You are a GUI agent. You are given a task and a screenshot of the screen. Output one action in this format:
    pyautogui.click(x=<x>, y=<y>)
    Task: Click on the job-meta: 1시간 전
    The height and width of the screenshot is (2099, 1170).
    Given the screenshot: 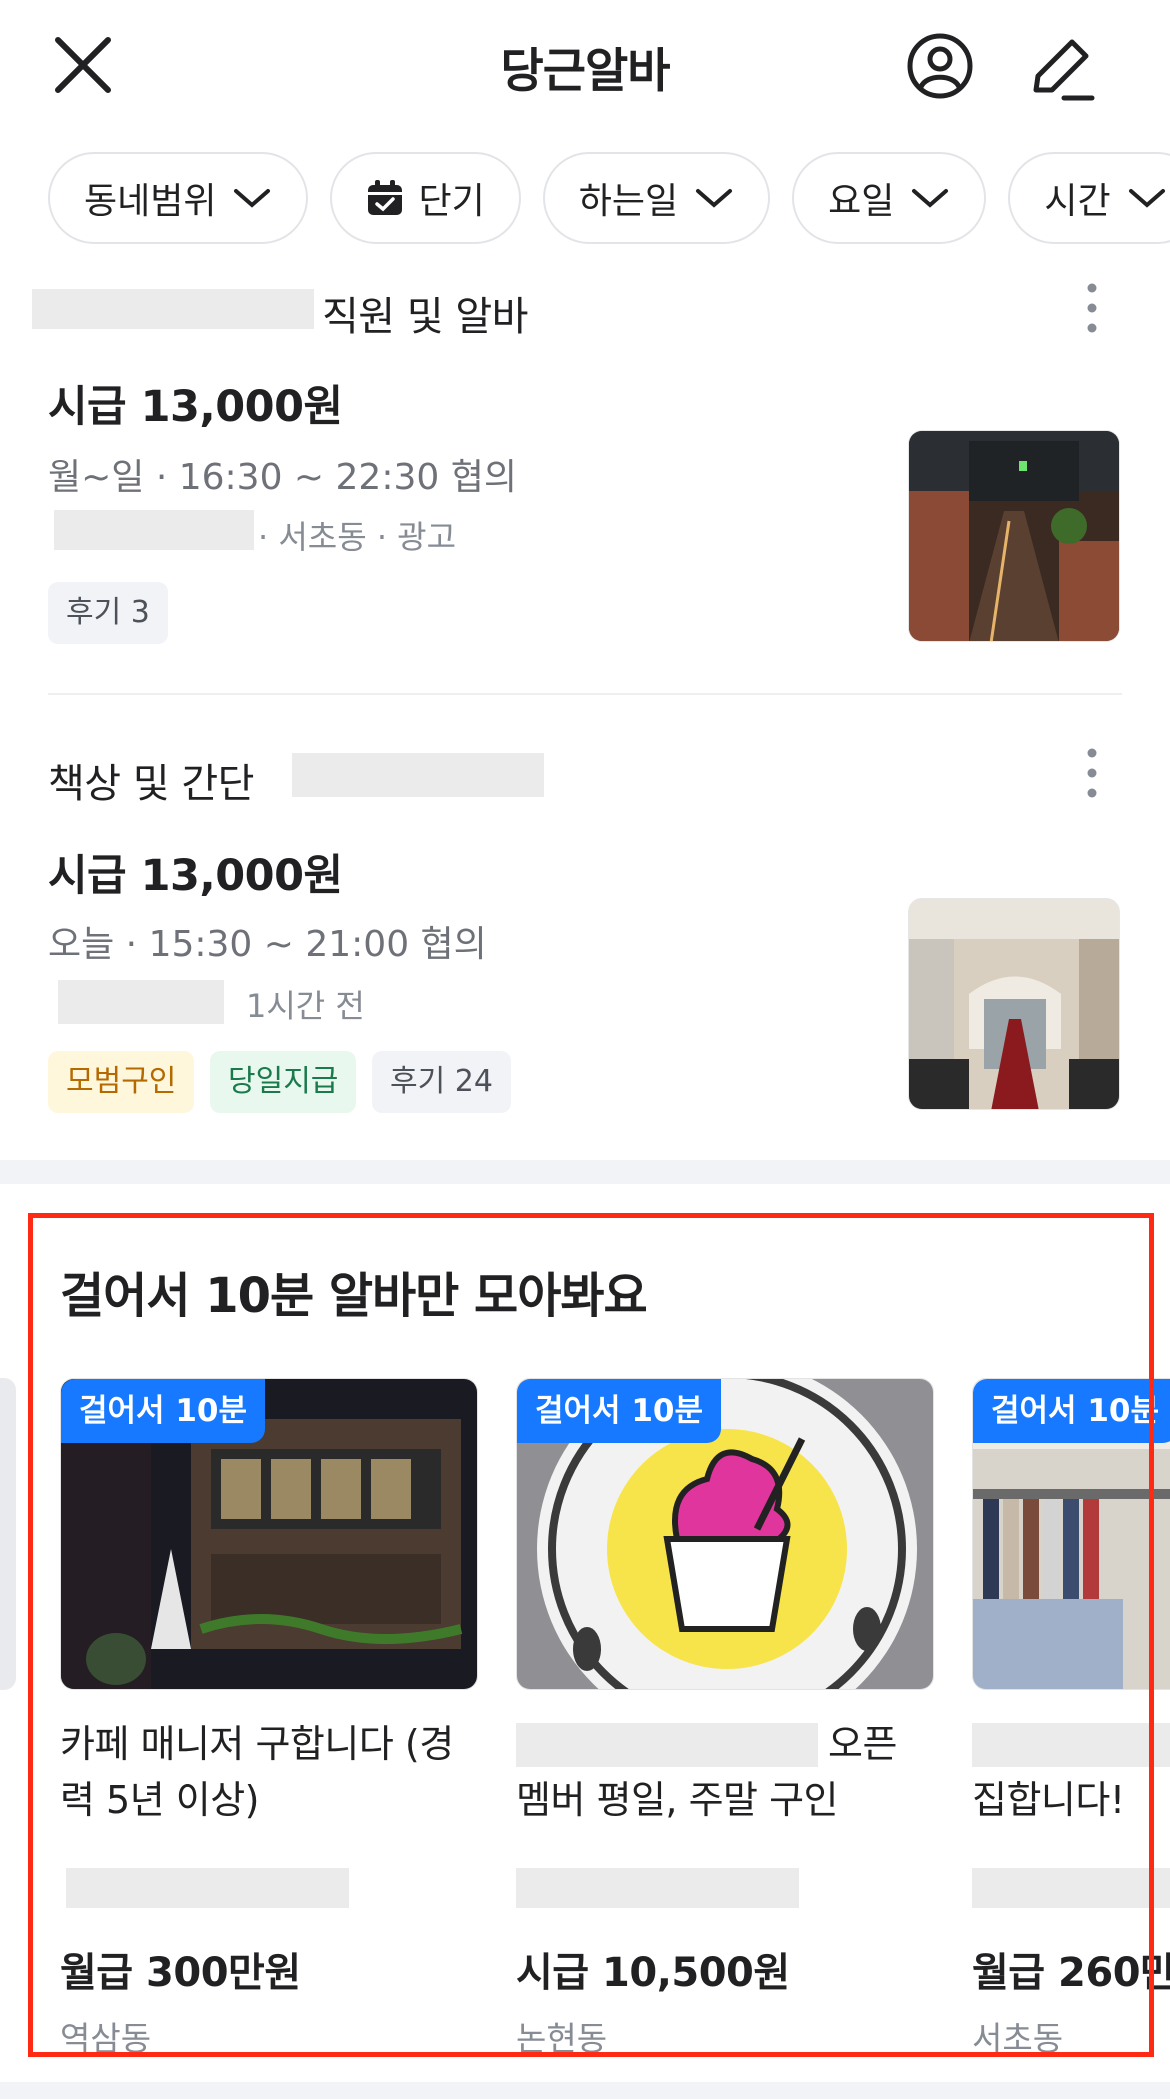 What is the action you would take?
    pyautogui.click(x=305, y=1006)
    